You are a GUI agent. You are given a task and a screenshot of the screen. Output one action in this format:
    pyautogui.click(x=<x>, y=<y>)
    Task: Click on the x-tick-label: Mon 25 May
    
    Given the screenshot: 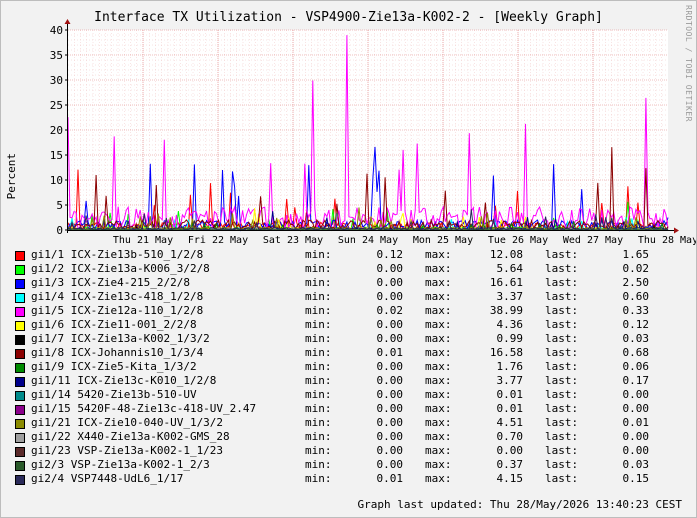 What is the action you would take?
    pyautogui.click(x=443, y=240)
    